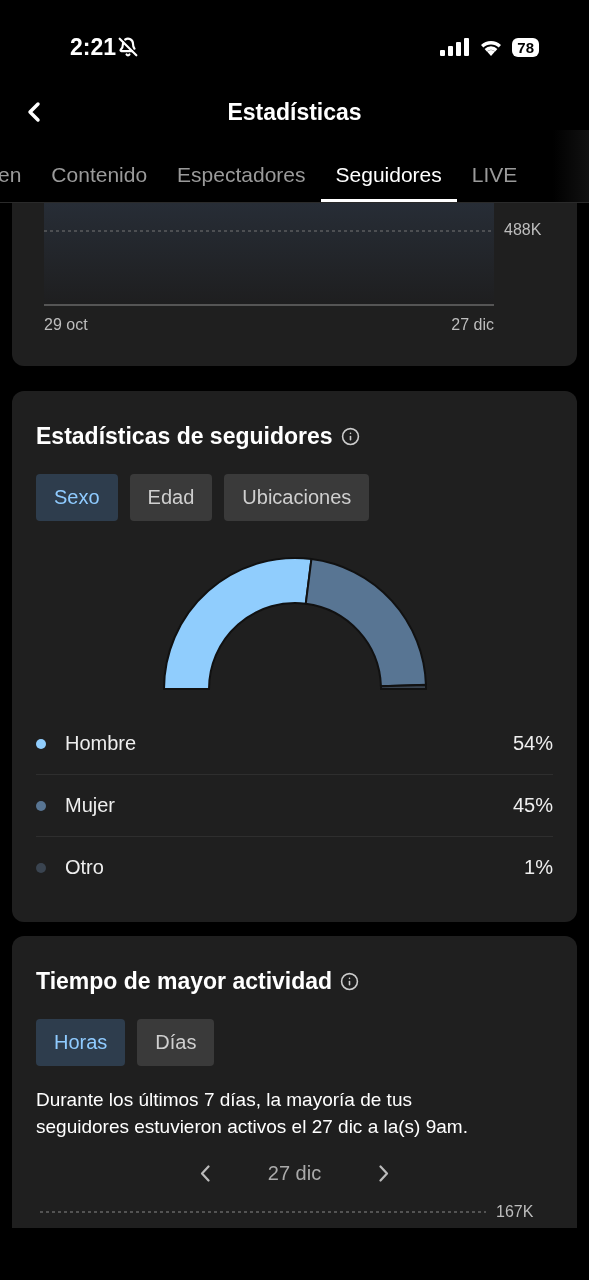 This screenshot has width=589, height=1280. I want to click on legend-label: Mujer, so click(90, 805).